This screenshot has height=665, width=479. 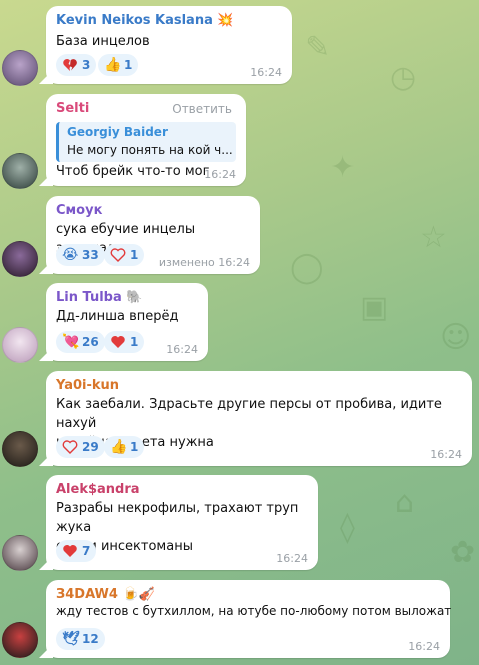 What do you see at coordinates (105, 594) in the screenshot?
I see `author-name: З4DAW4 🍺🎻` at bounding box center [105, 594].